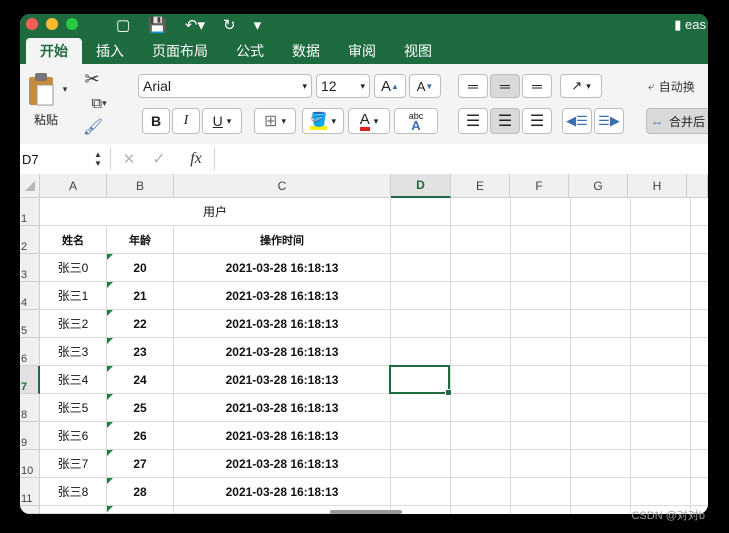  I want to click on cut-scissors-icon: ✂, so click(92, 79).